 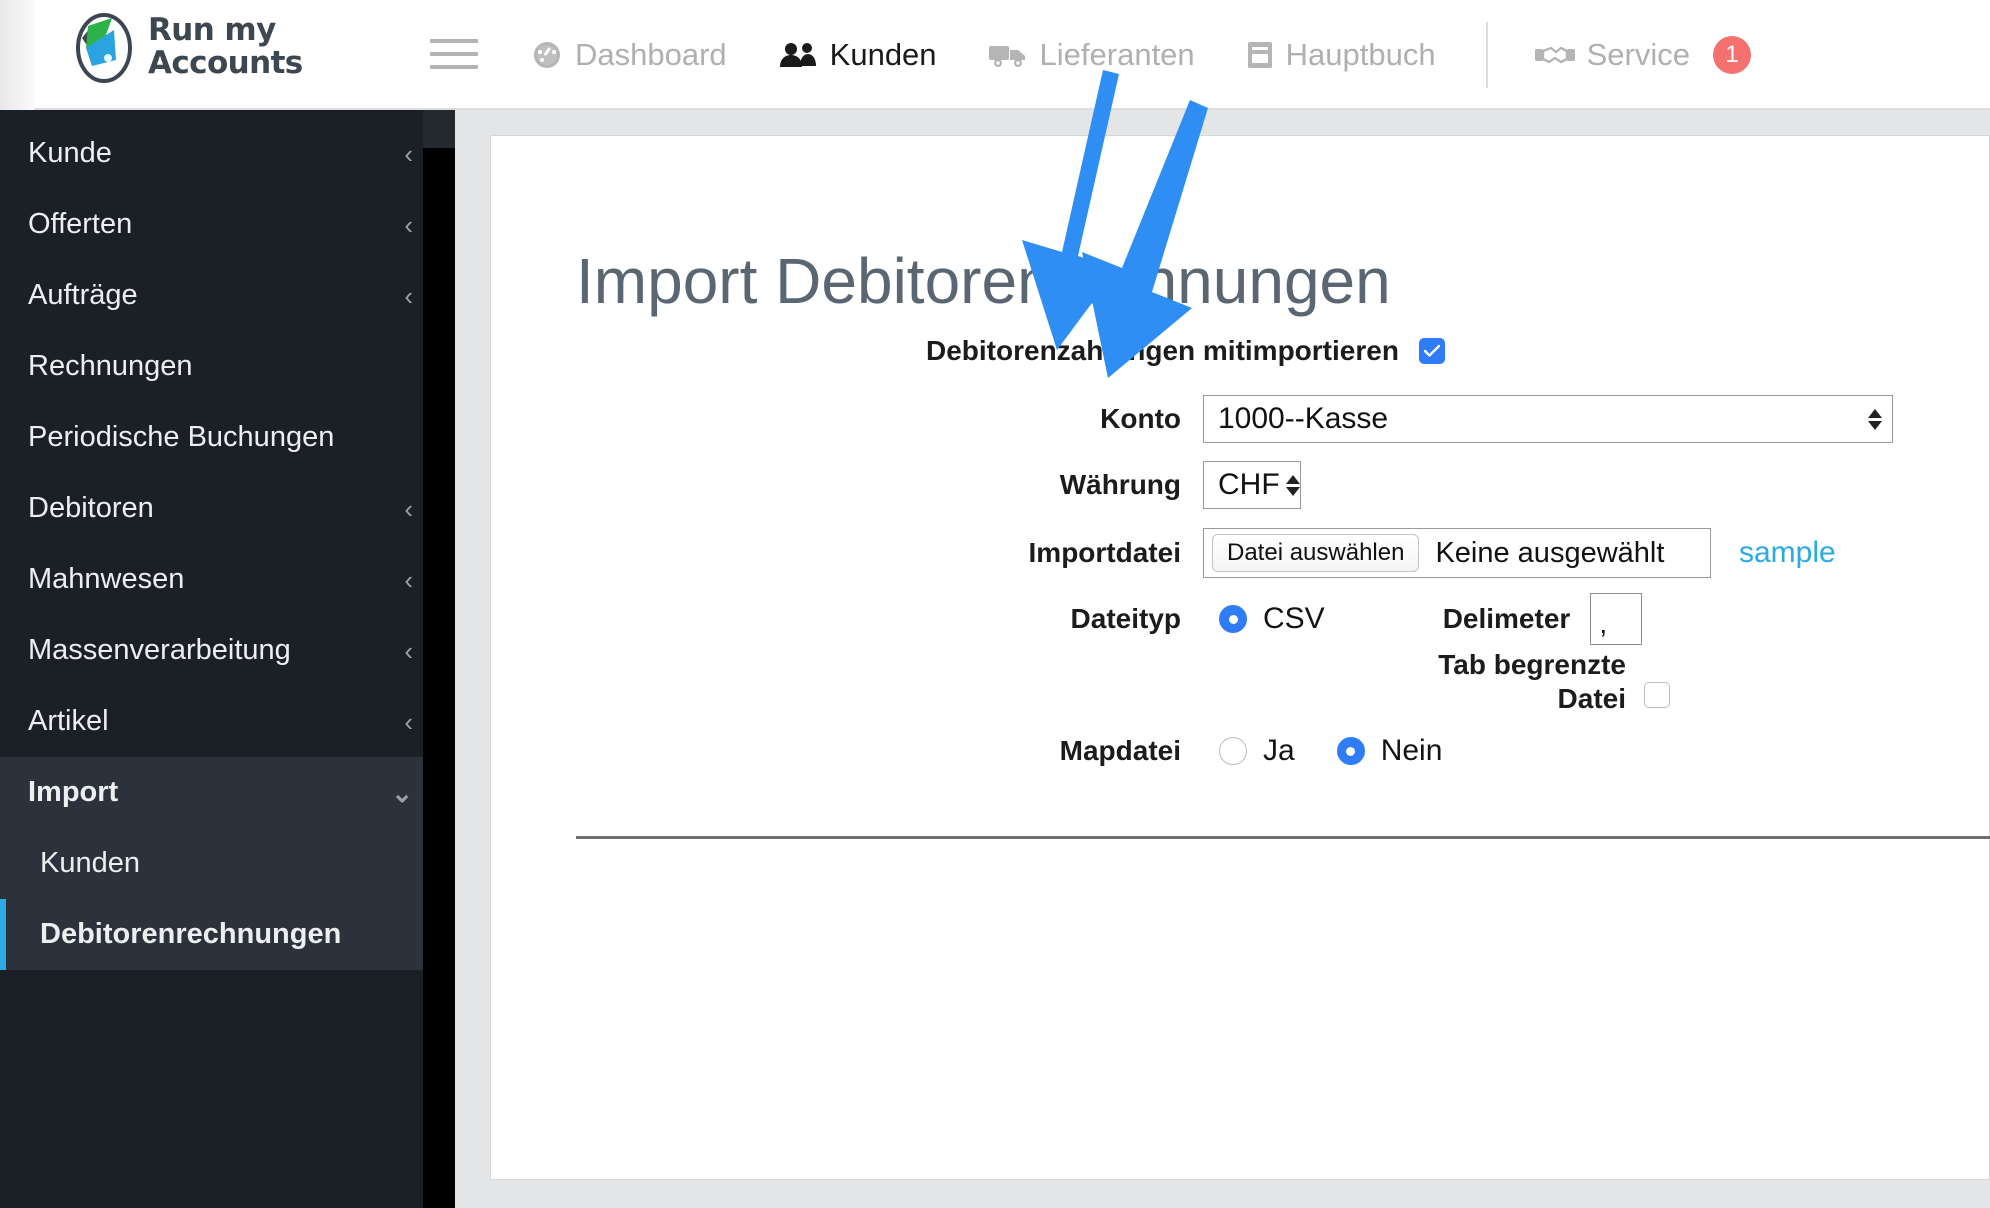 I want to click on nav-item-hauptbuch: Hauptbuch, so click(x=1340, y=55).